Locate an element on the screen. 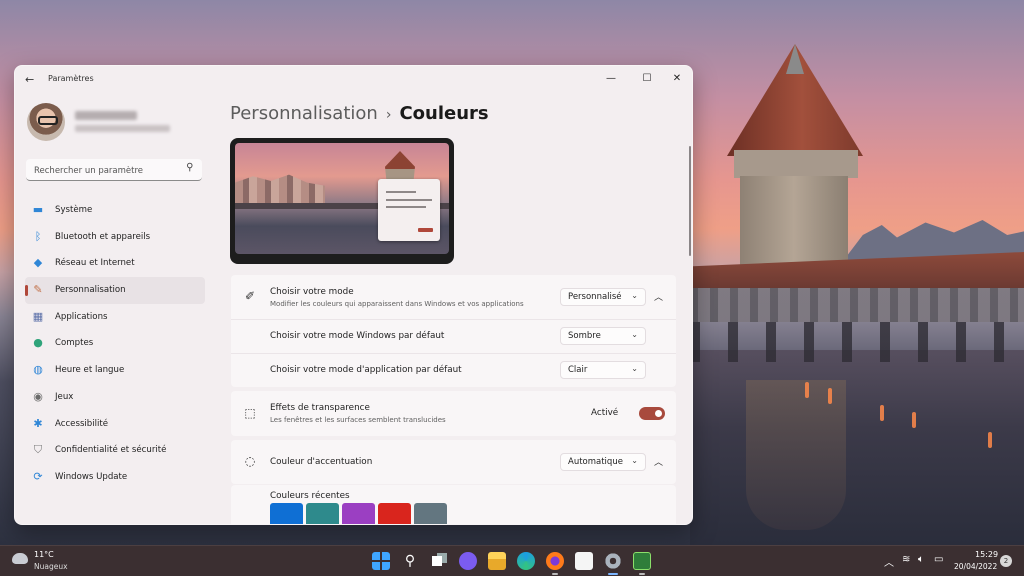 The height and width of the screenshot is (576, 1024). windows-mode-label: Choisir votre mode Windows par défaut is located at coordinates (357, 336).